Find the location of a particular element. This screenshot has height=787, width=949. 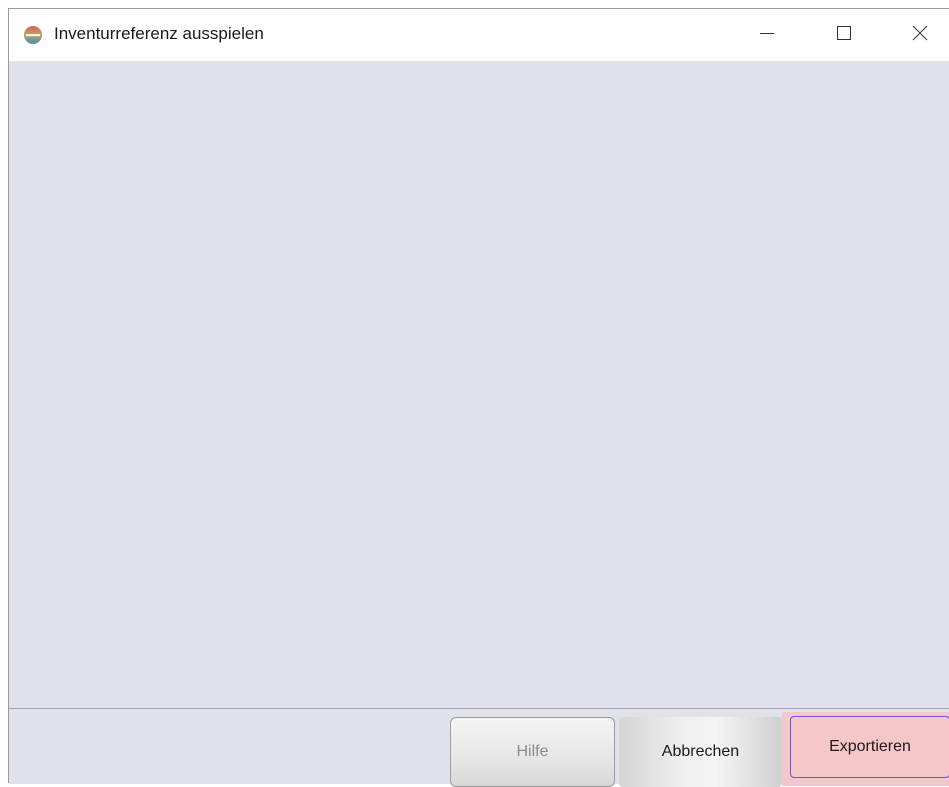

close-icon is located at coordinates (920, 35).